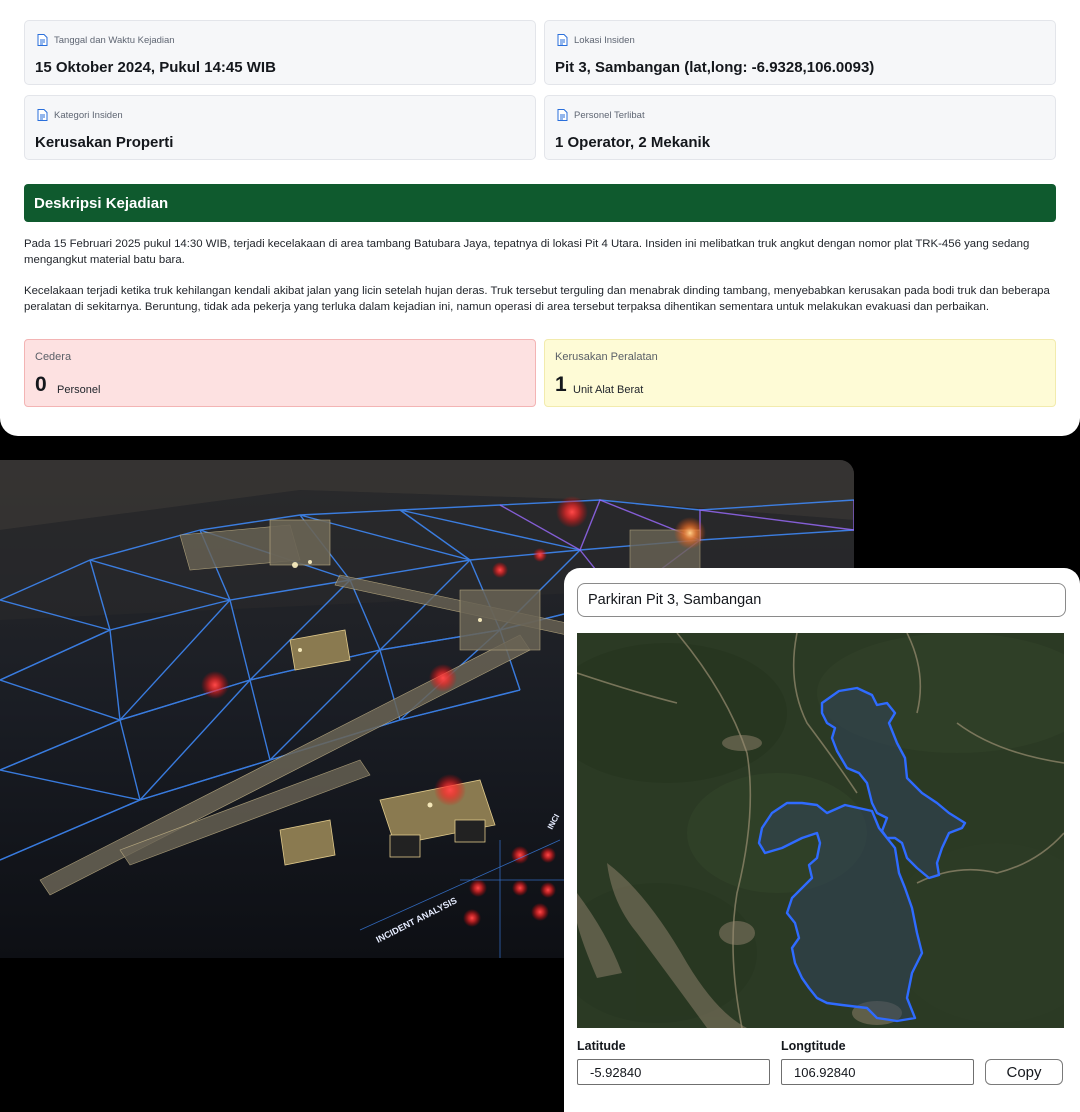 The width and height of the screenshot is (1080, 1112). Describe the element at coordinates (604, 40) in the screenshot. I see `info-card-label: Lokasi Insiden` at that location.